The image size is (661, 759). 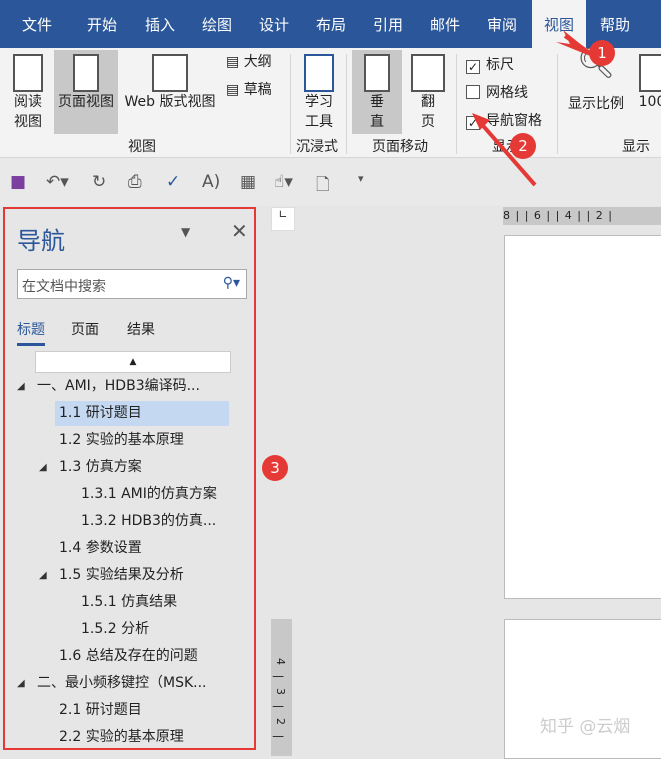 I want to click on annotation-arrows, so click(x=537, y=108).